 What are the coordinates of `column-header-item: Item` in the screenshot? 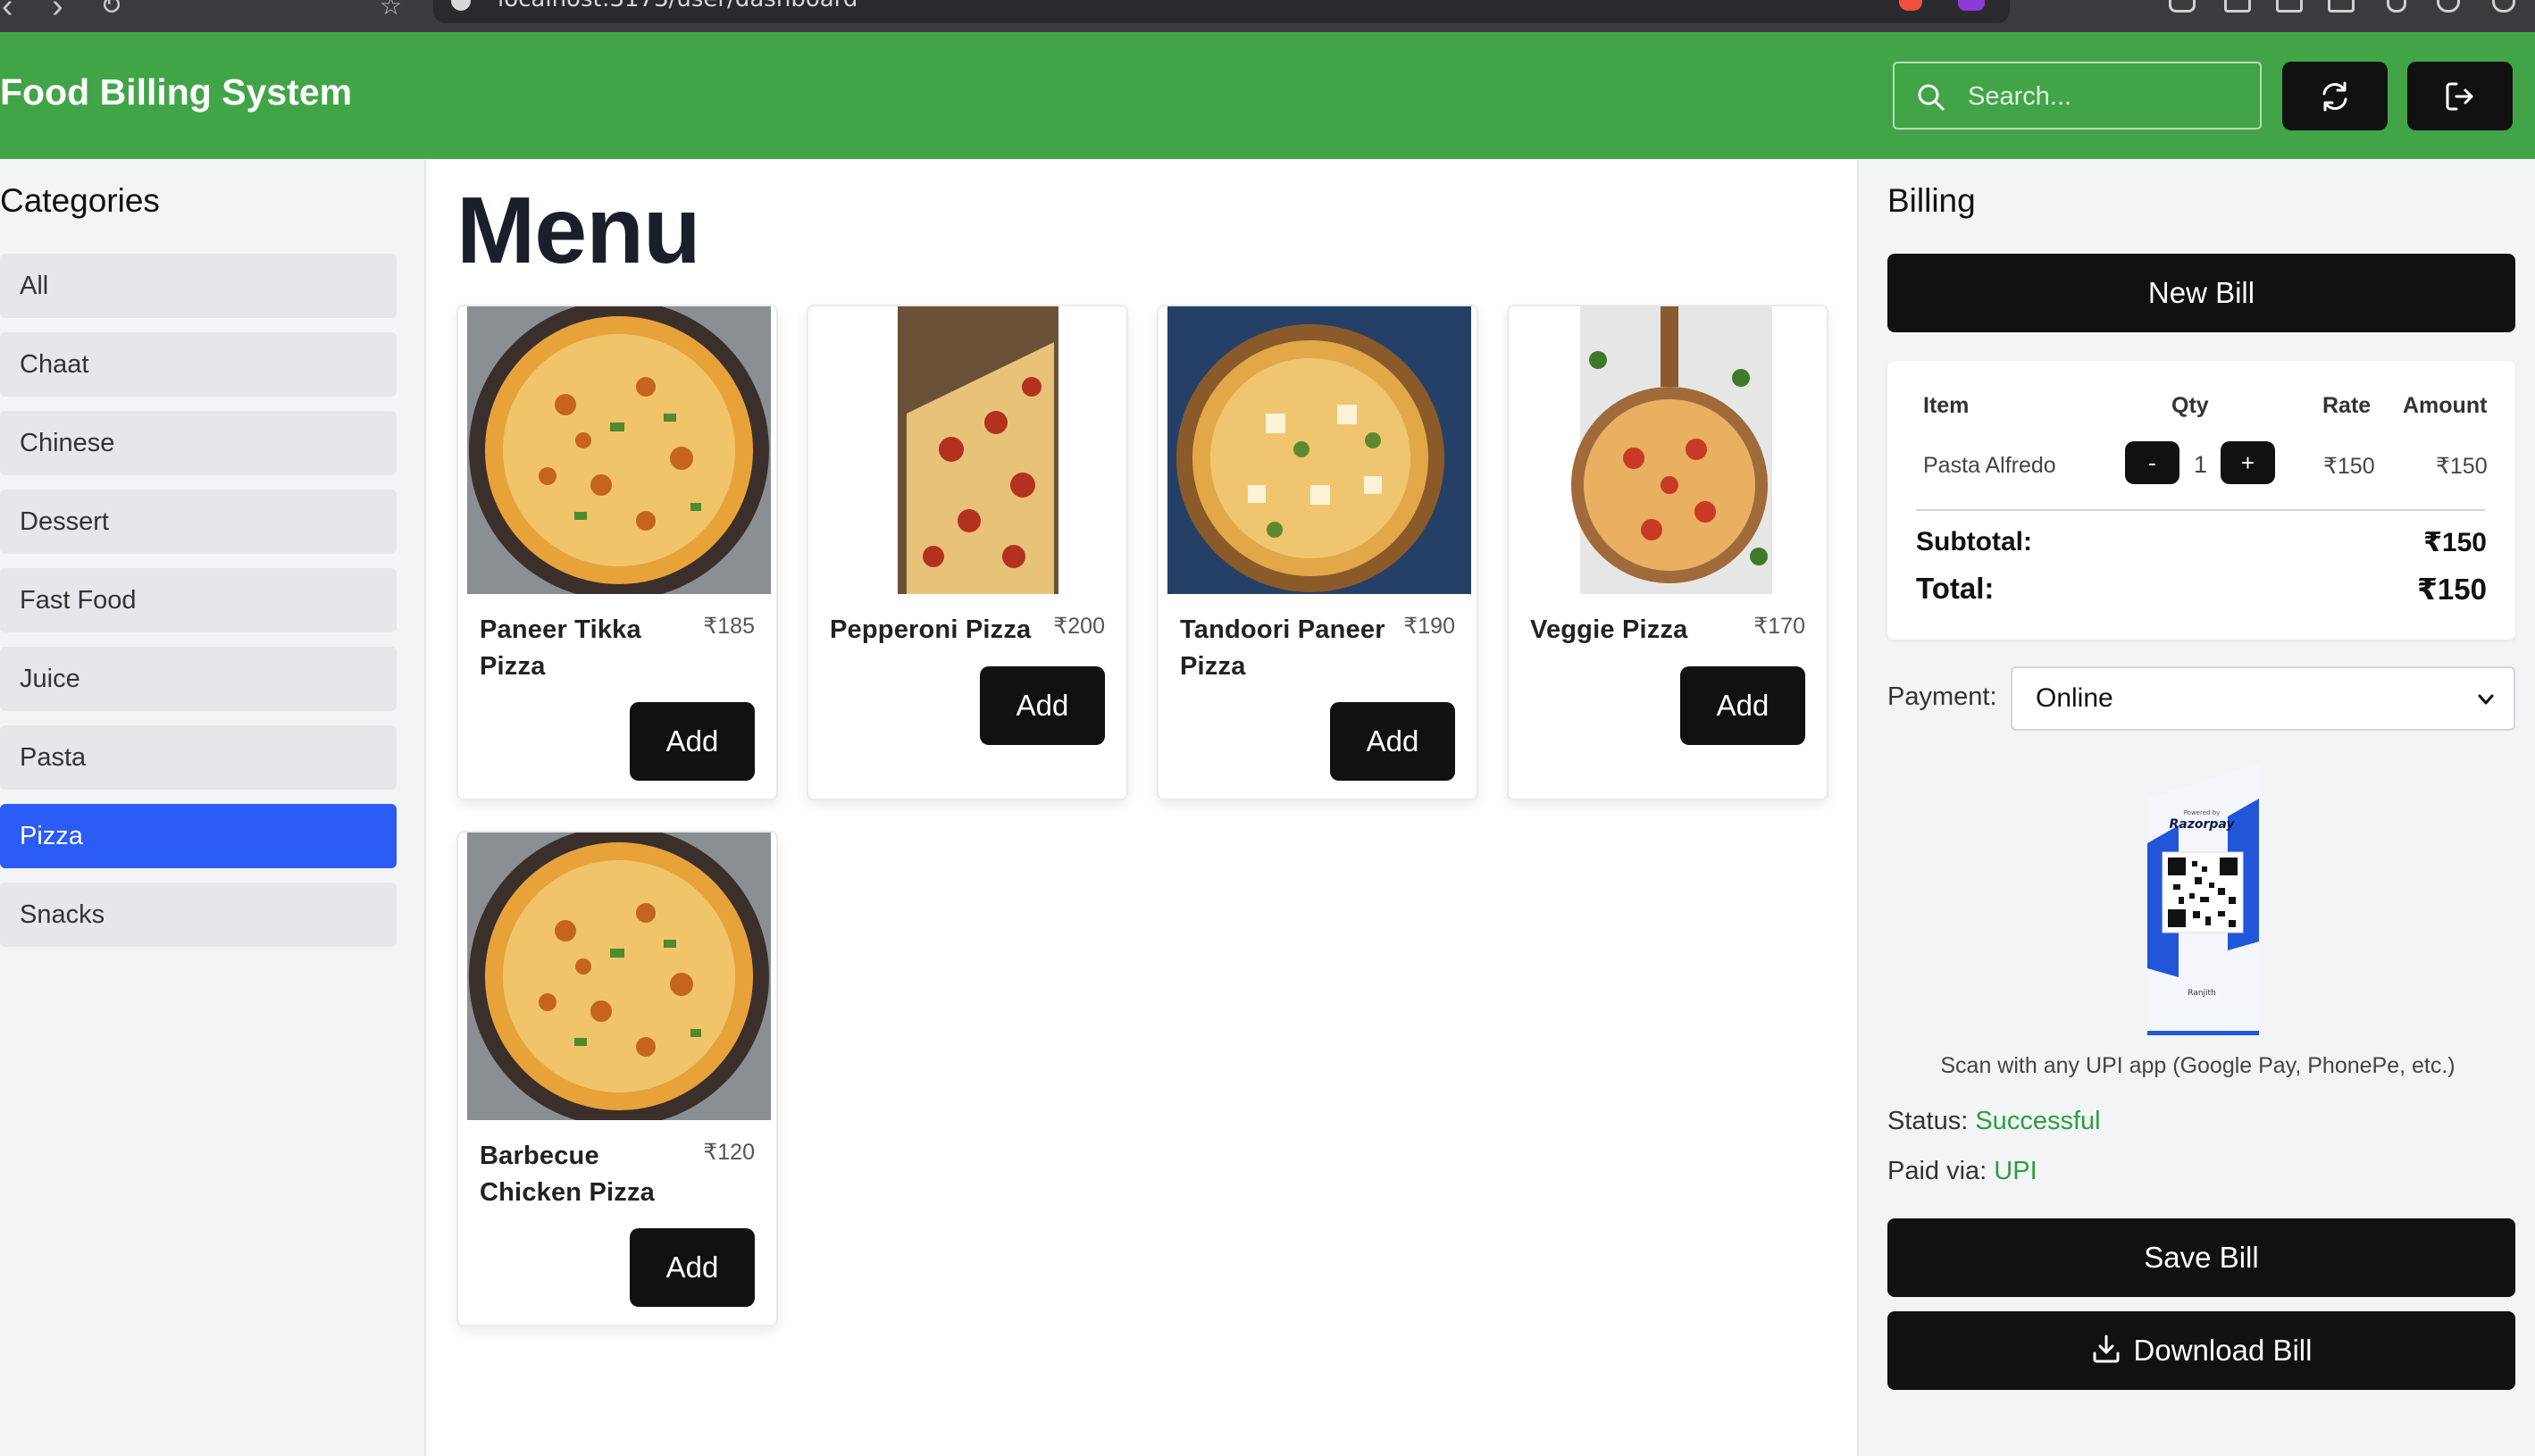 It's located at (1946, 405).